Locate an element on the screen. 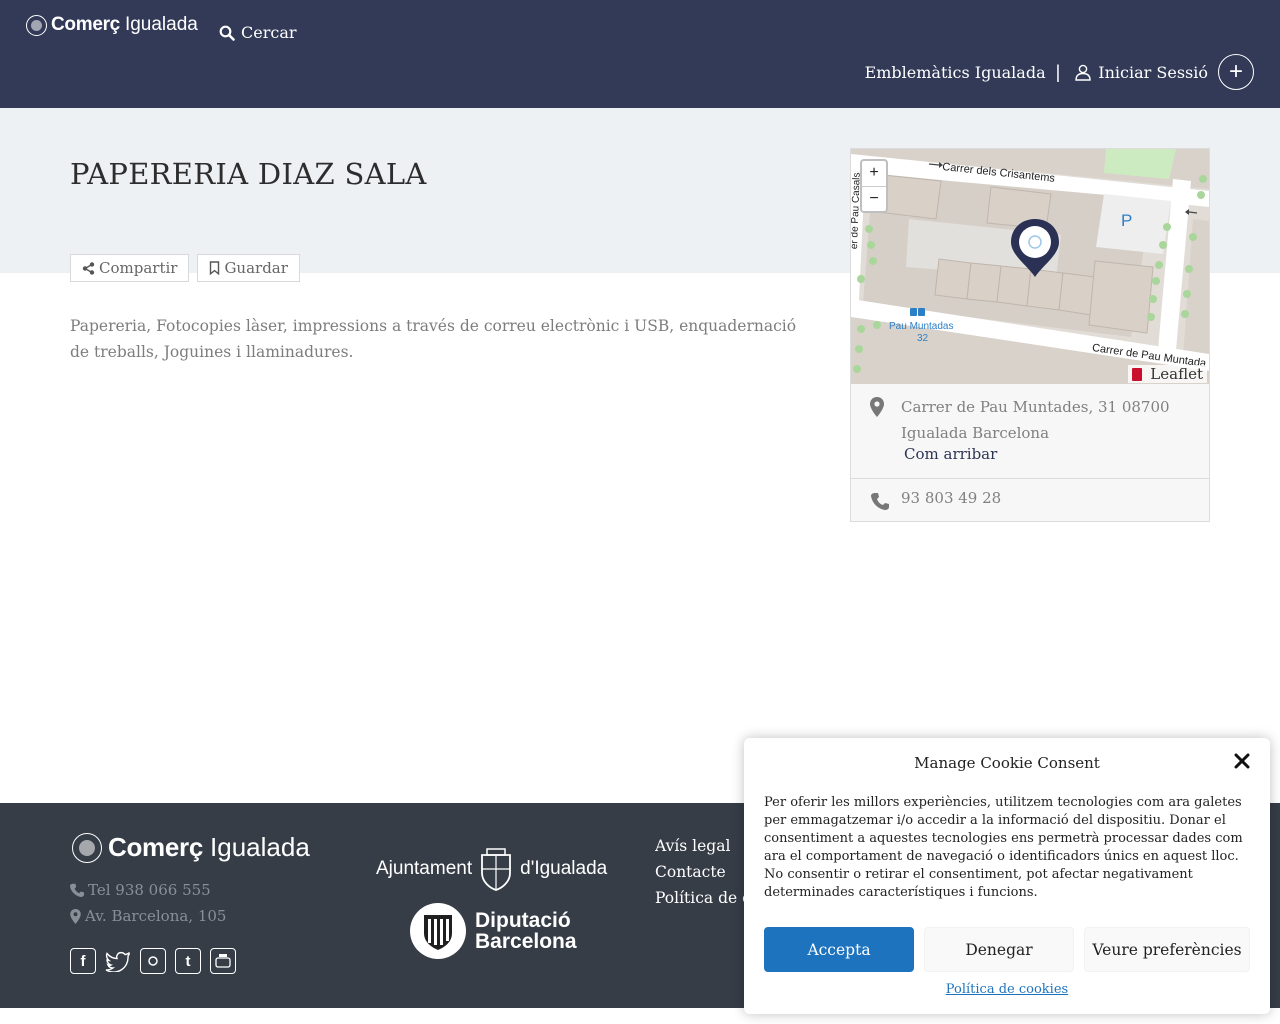  deny-button: Denegar is located at coordinates (999, 949).